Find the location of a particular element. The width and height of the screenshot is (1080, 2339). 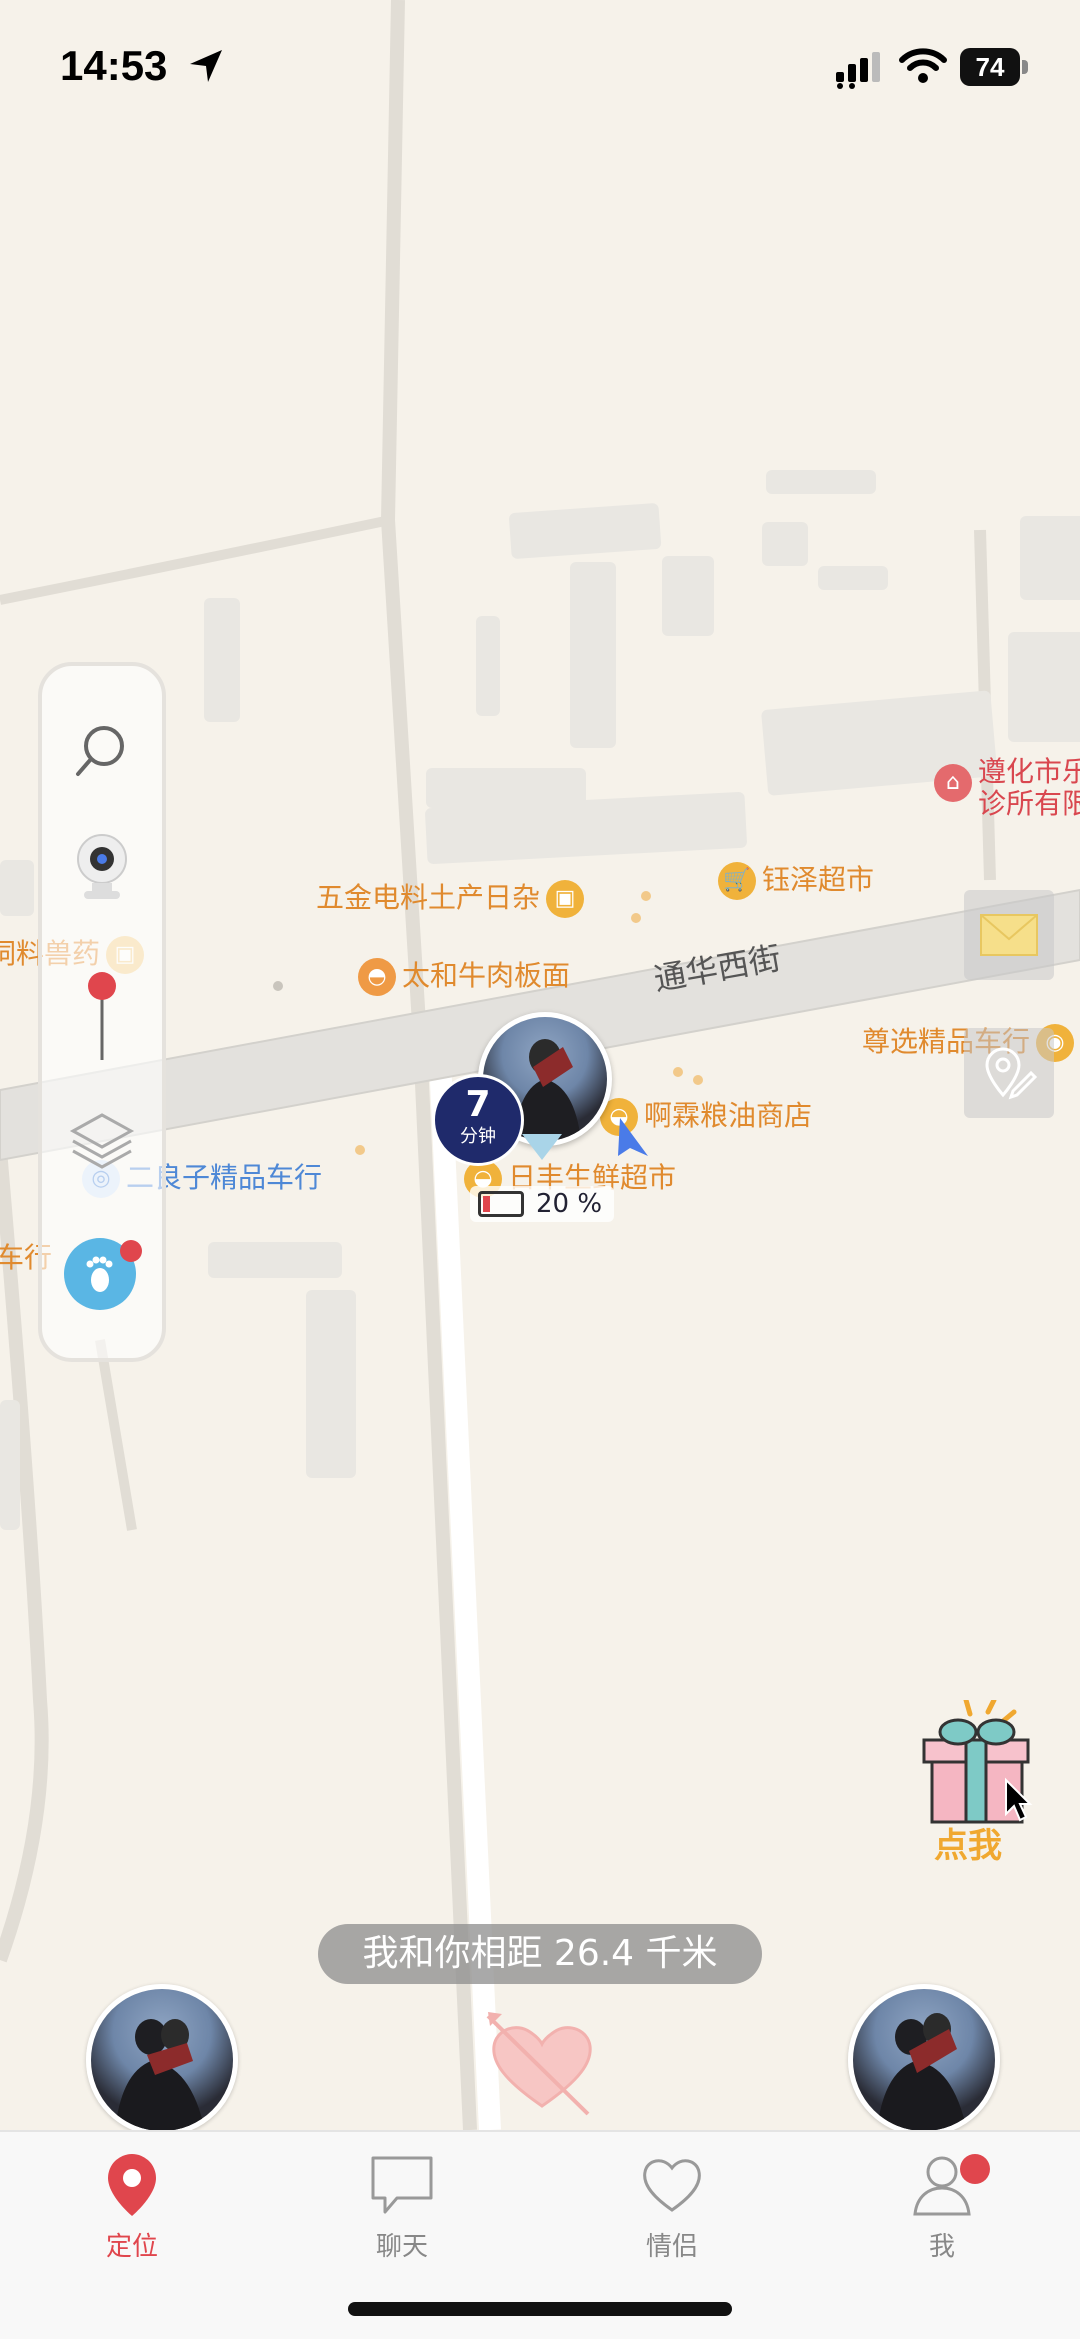

map-pin-icon is located at coordinates (102, 1016).